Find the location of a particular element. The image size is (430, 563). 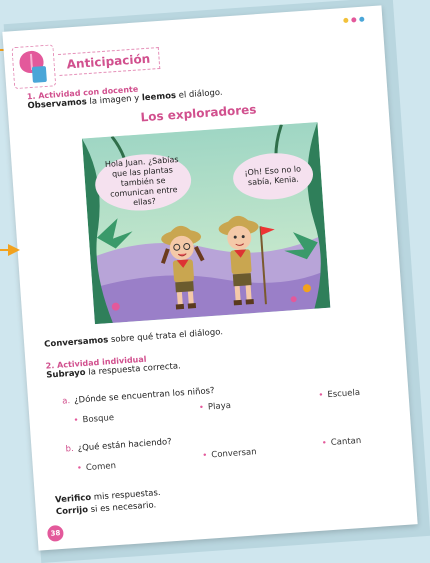

option-a2: • Playa is located at coordinates (215, 407).